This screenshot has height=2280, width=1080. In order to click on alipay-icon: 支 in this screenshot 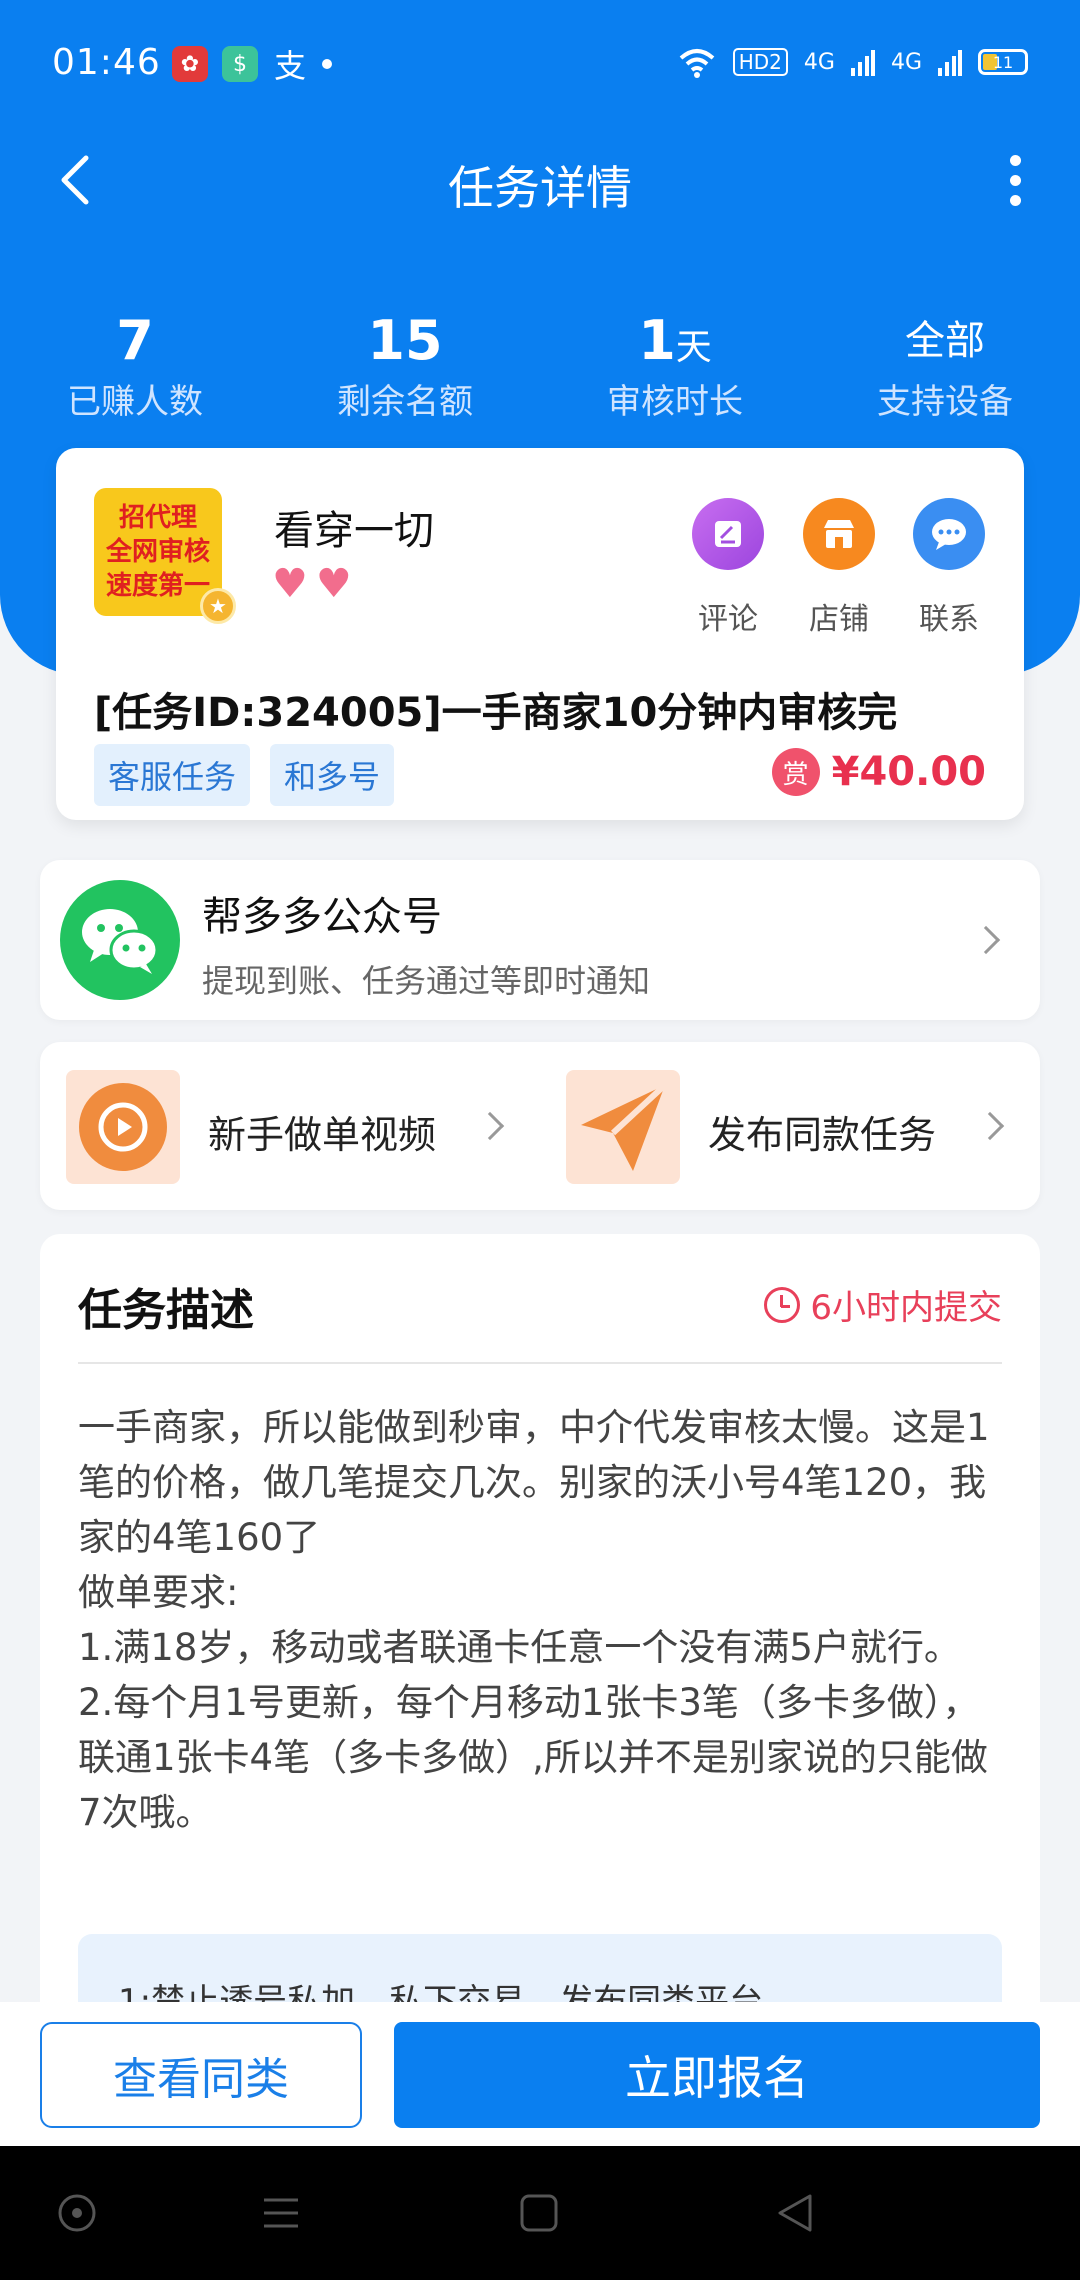, I will do `click(289, 66)`.